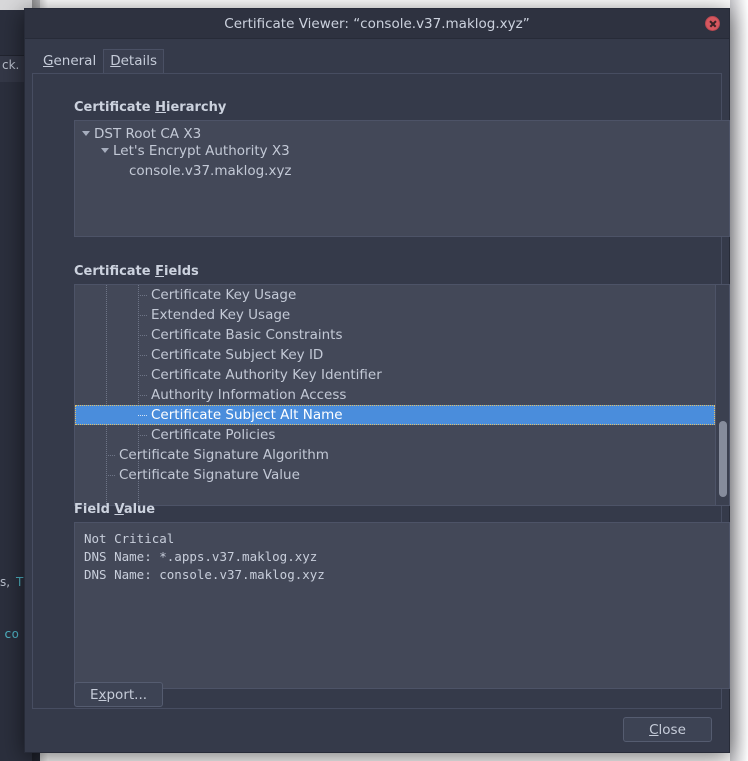 Image resolution: width=748 pixels, height=761 pixels. What do you see at coordinates (213, 435) in the screenshot?
I see `certificate-field-label: Certificate Policies` at bounding box center [213, 435].